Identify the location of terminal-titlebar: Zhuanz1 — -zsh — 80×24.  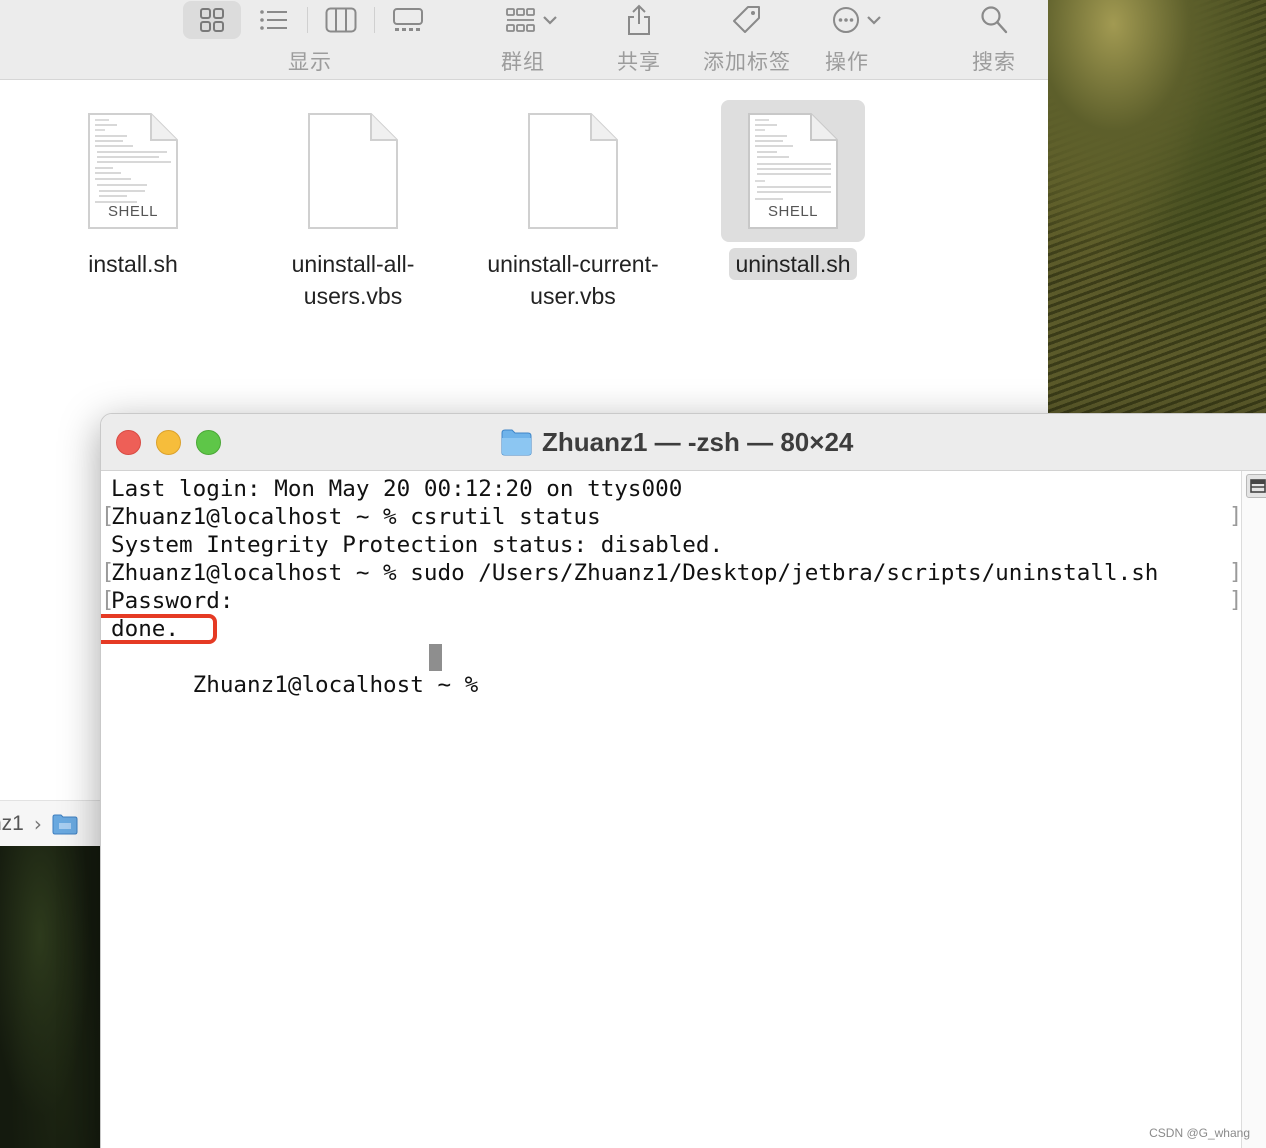
(683, 442).